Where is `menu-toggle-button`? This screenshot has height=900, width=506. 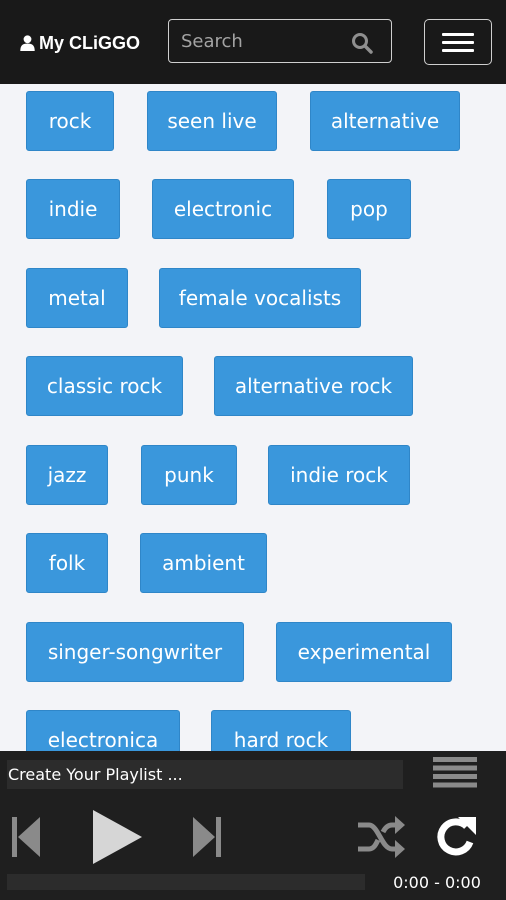
menu-toggle-button is located at coordinates (458, 42).